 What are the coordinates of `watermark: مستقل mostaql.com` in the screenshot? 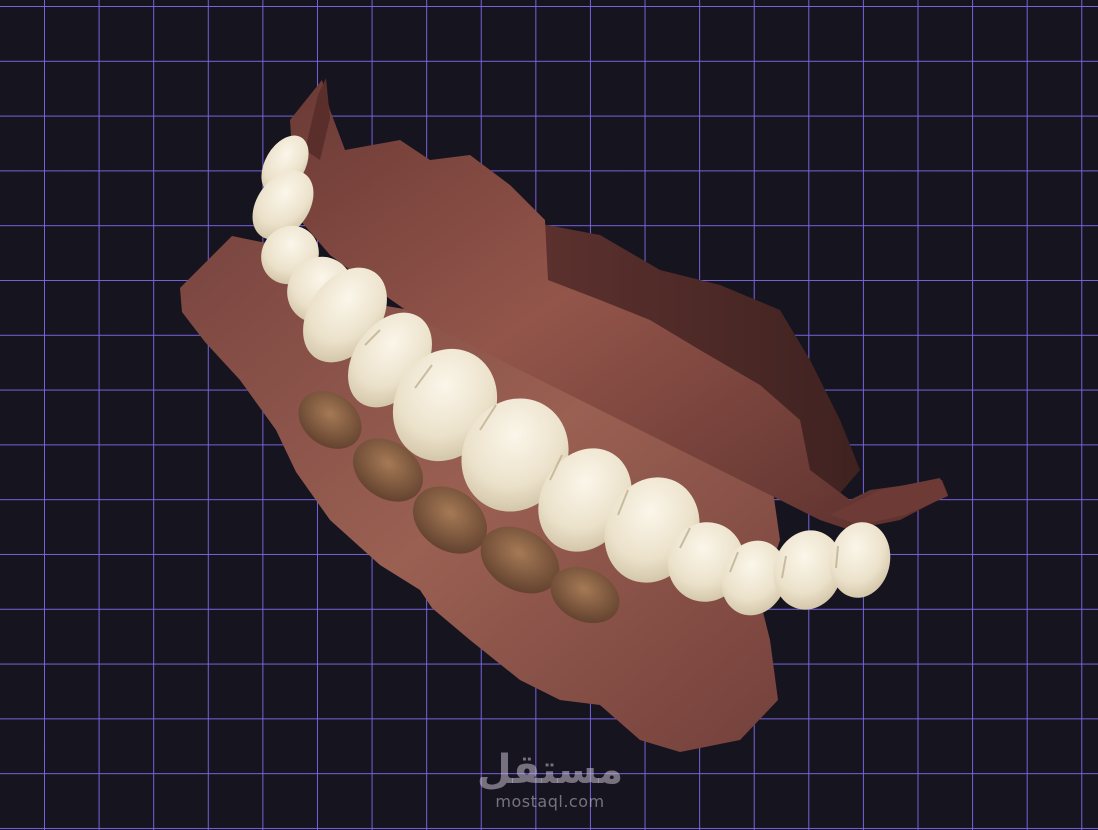 It's located at (550, 780).